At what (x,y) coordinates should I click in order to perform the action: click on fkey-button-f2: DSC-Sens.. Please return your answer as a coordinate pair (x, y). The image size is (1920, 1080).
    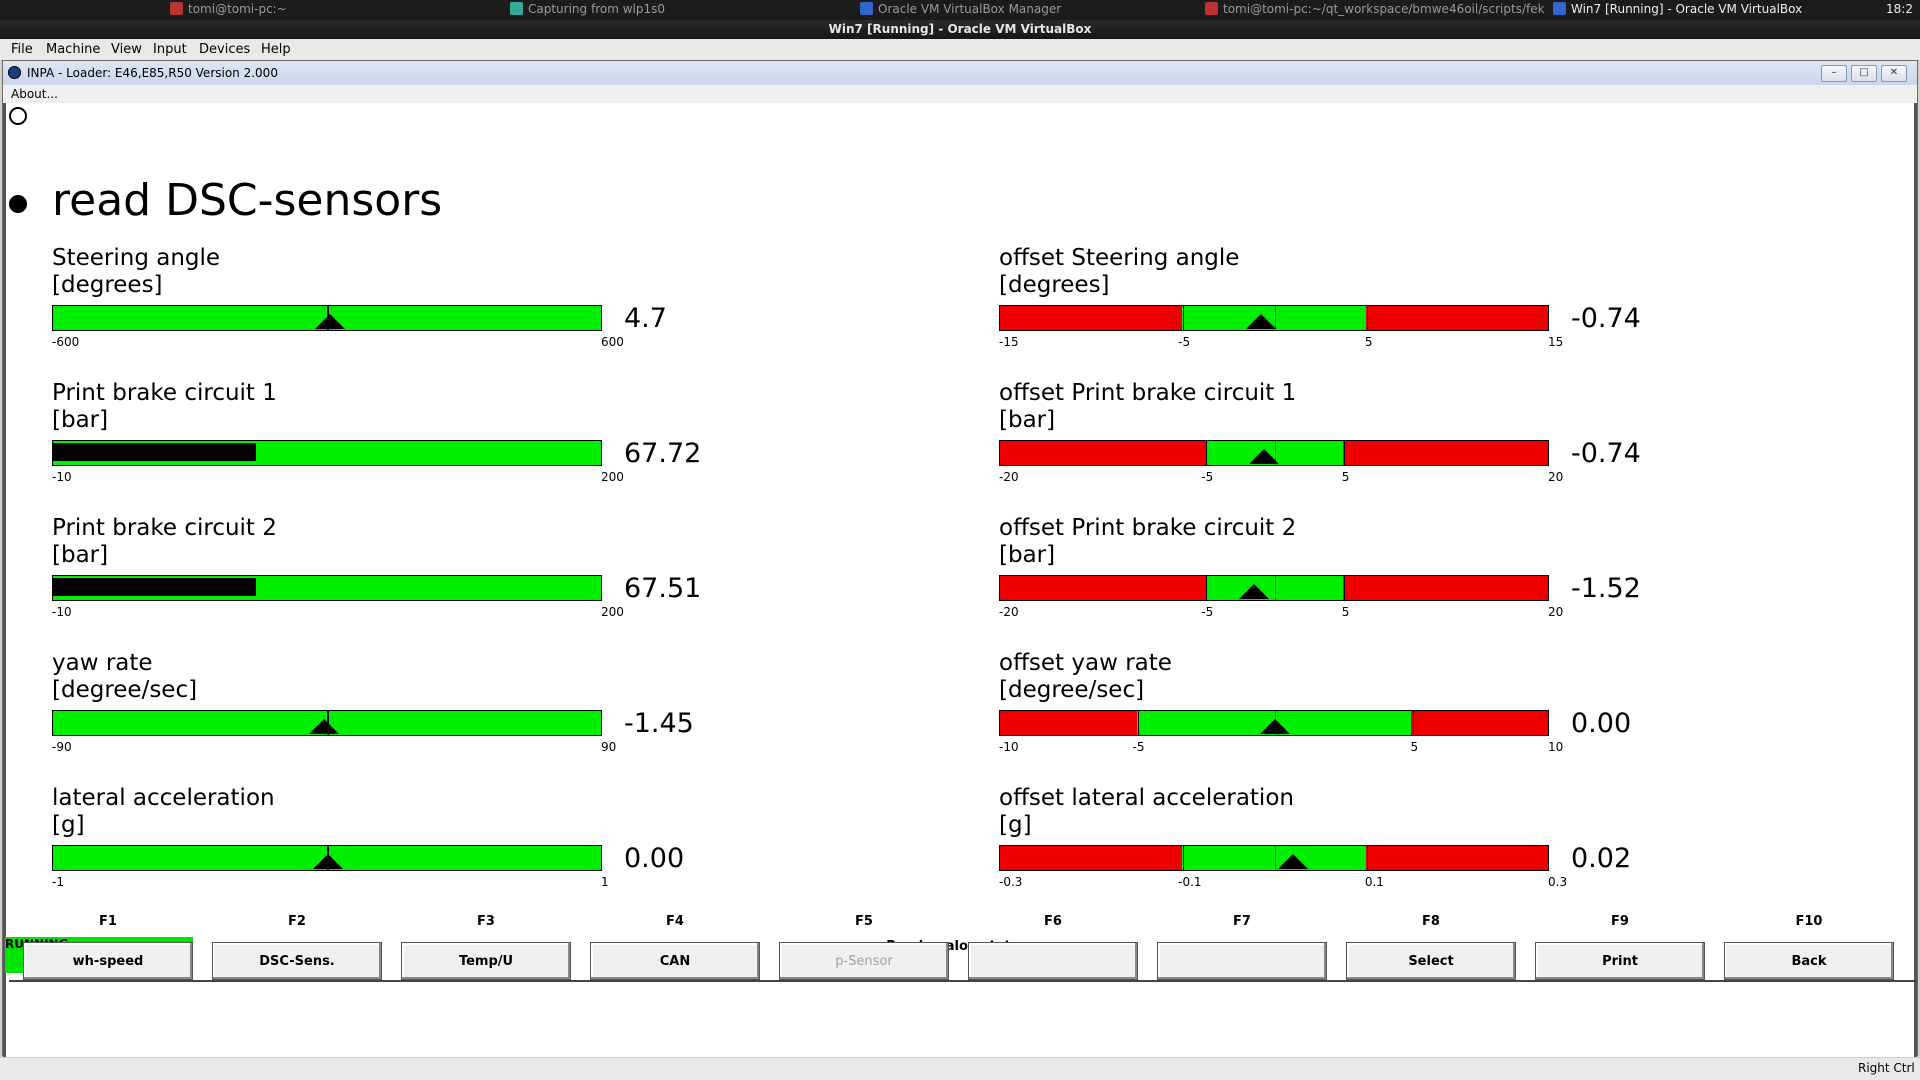
    Looking at the image, I should click on (297, 961).